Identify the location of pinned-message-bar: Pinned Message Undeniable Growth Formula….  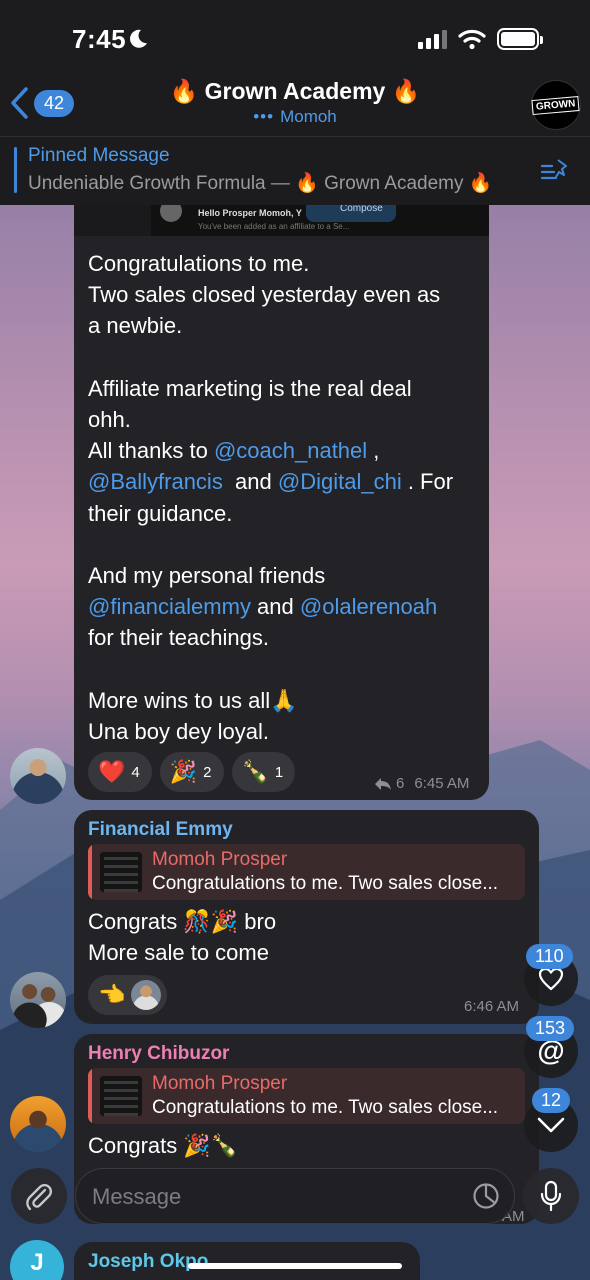
(295, 170).